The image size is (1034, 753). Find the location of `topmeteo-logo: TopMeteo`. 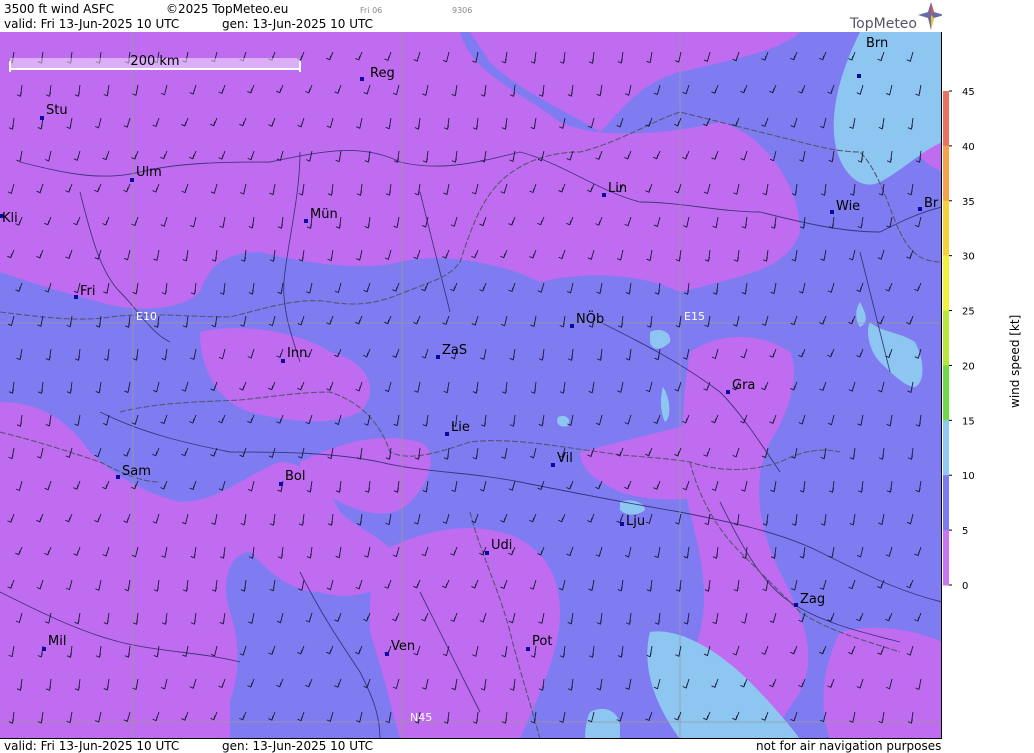

topmeteo-logo: TopMeteo is located at coordinates (895, 17).